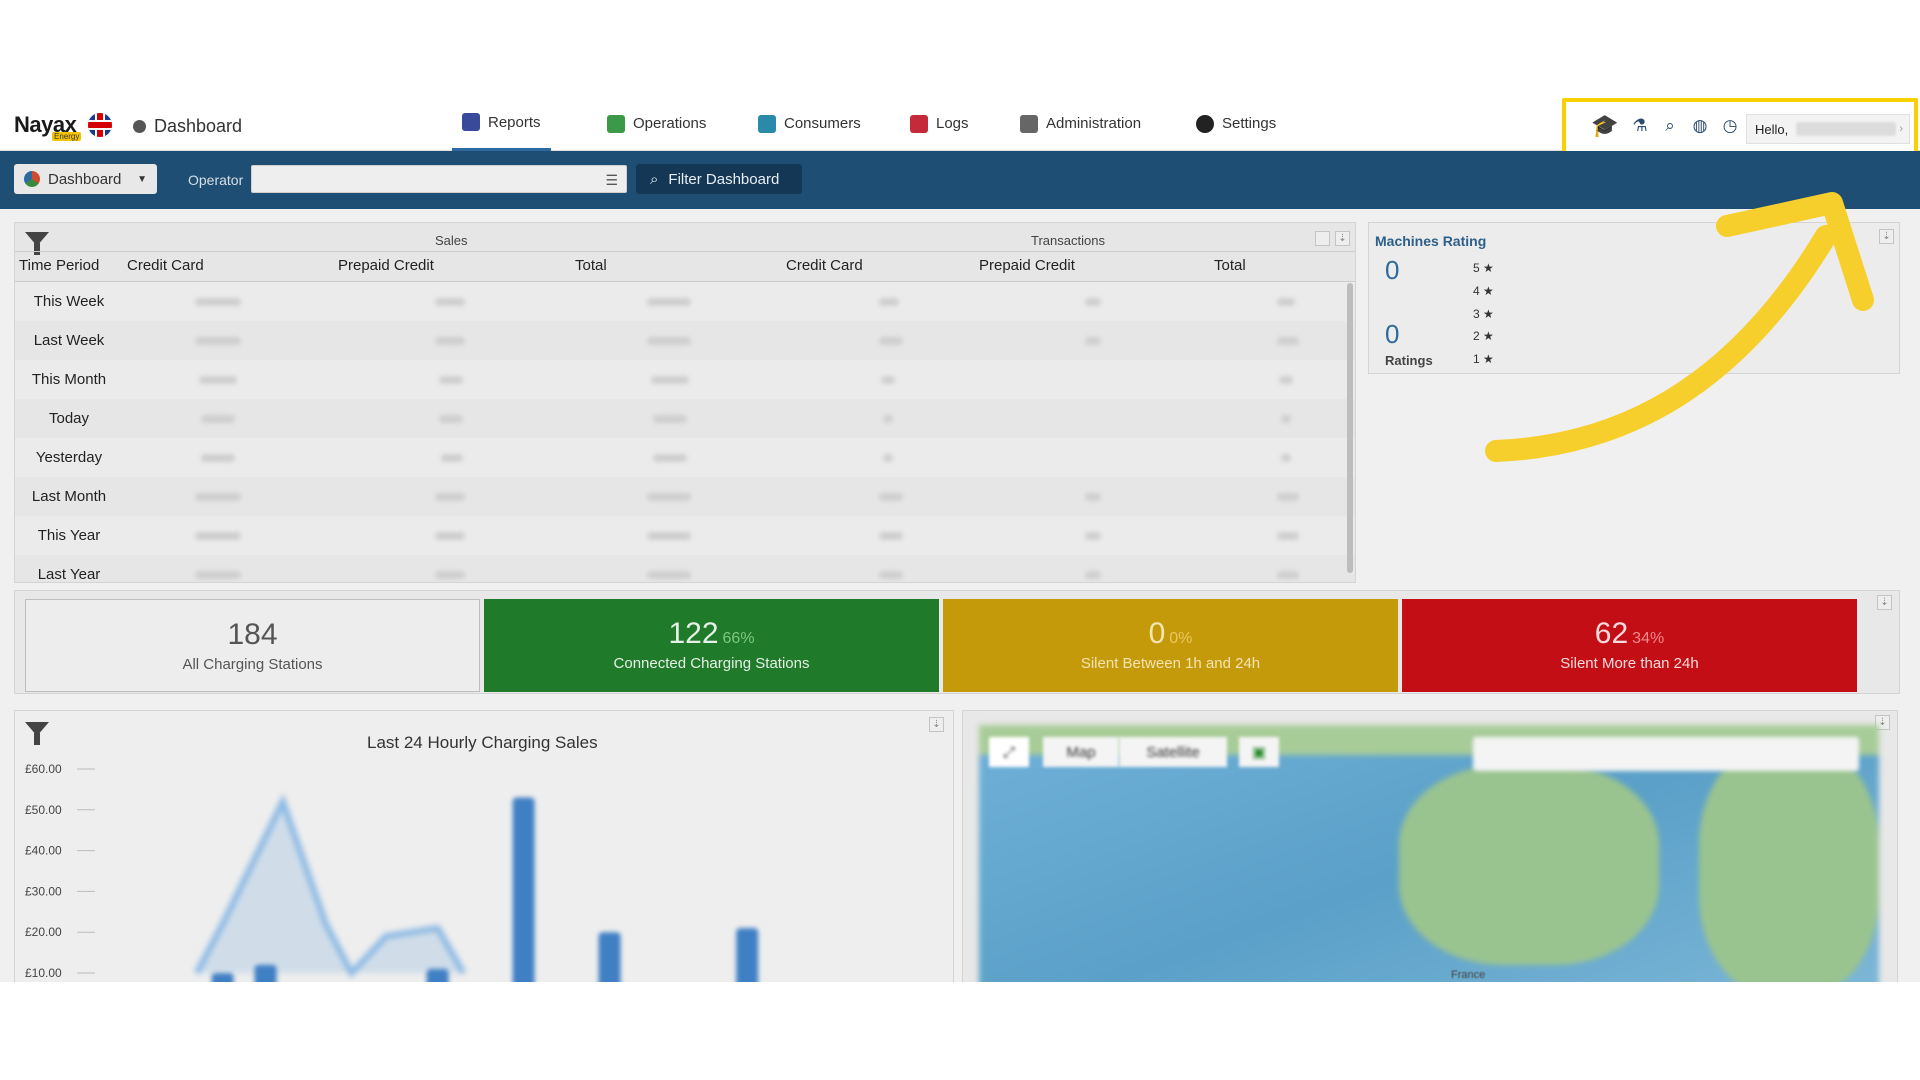  I want to click on clock-icon: ◷, so click(1730, 126).